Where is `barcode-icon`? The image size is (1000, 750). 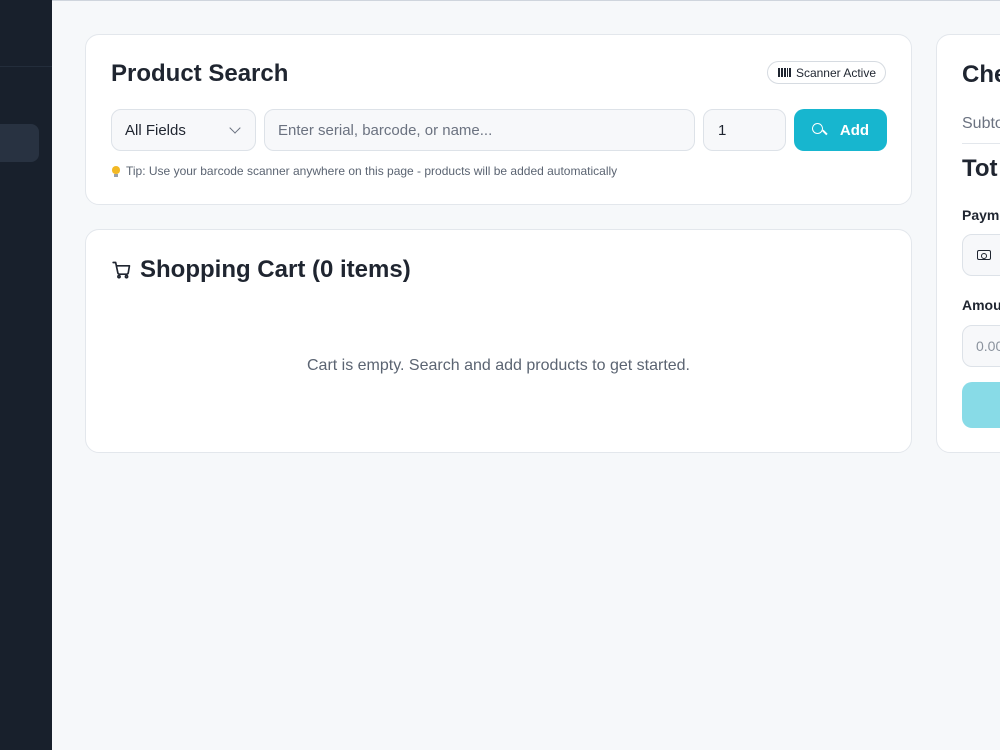 barcode-icon is located at coordinates (784, 72).